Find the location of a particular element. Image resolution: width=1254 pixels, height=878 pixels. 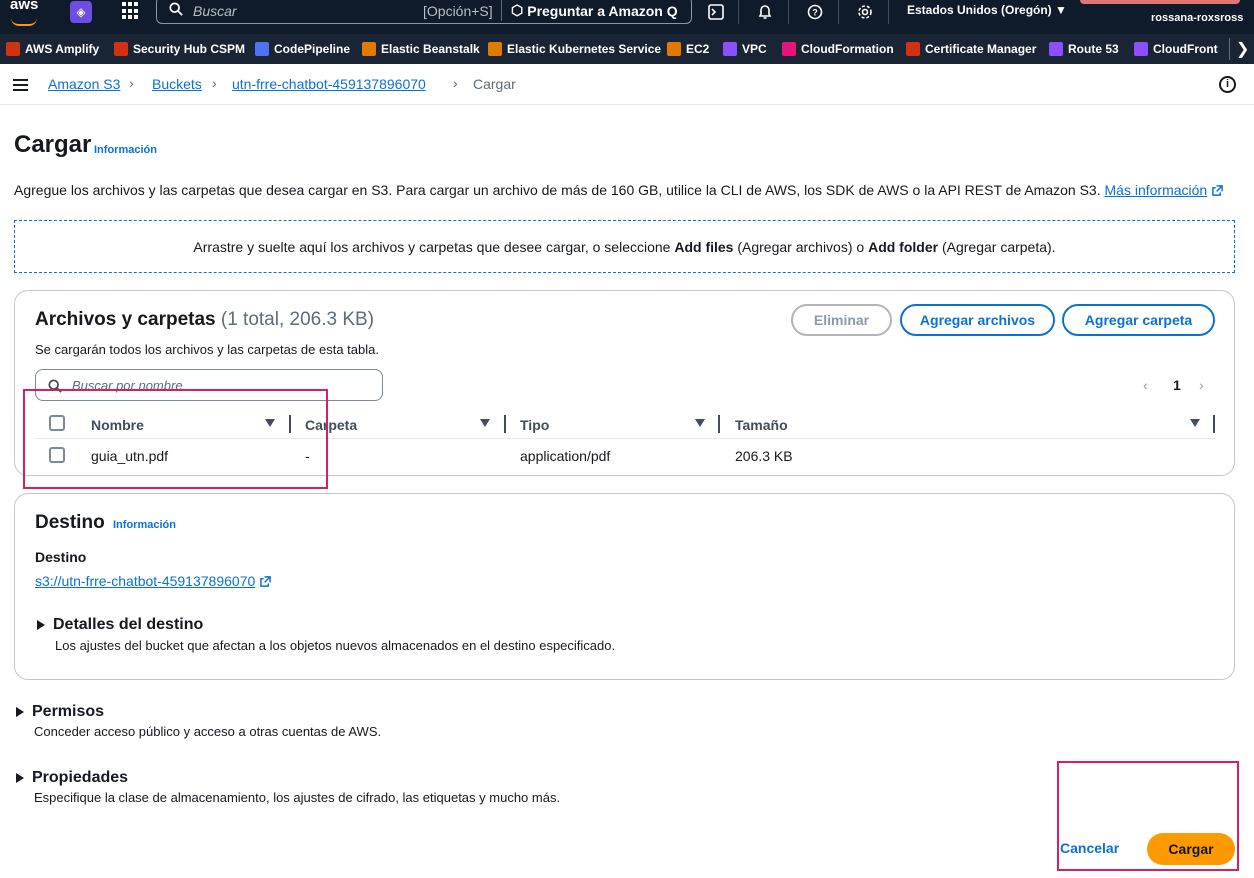

amazon-q-icon: ⬡ is located at coordinates (517, 10).